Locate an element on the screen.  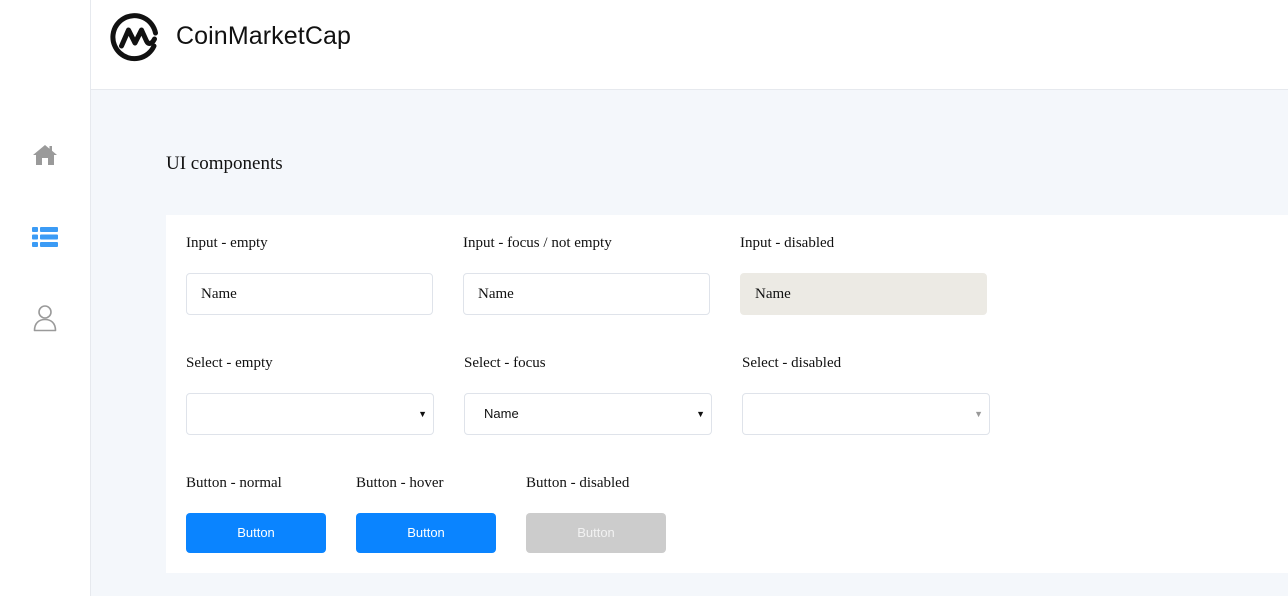
select-focus: Name ▼ is located at coordinates (588, 414).